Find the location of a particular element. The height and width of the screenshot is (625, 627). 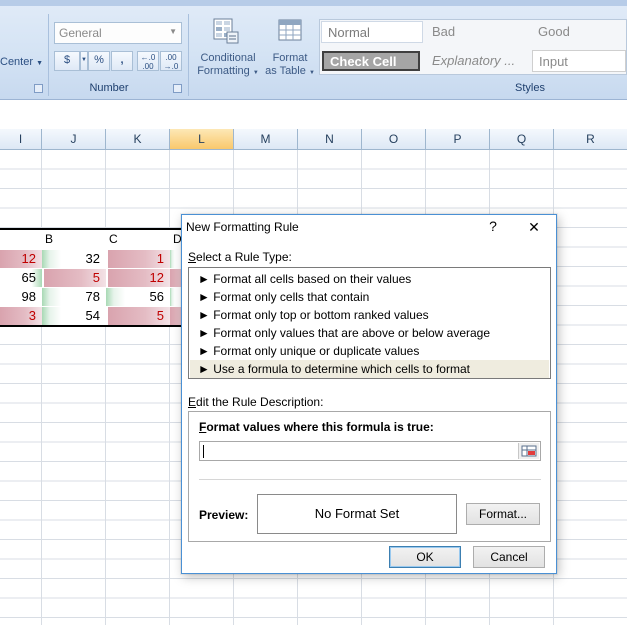

format-preview-box: No Format Set is located at coordinates (357, 514).